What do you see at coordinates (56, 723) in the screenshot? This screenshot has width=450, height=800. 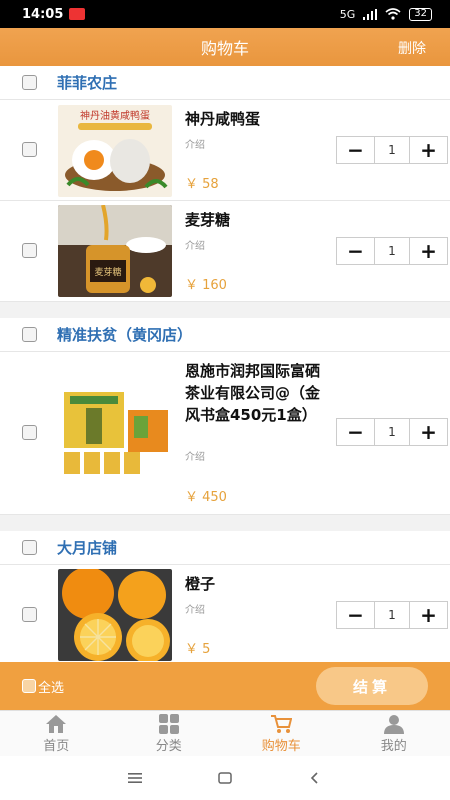 I see `home-icon` at bounding box center [56, 723].